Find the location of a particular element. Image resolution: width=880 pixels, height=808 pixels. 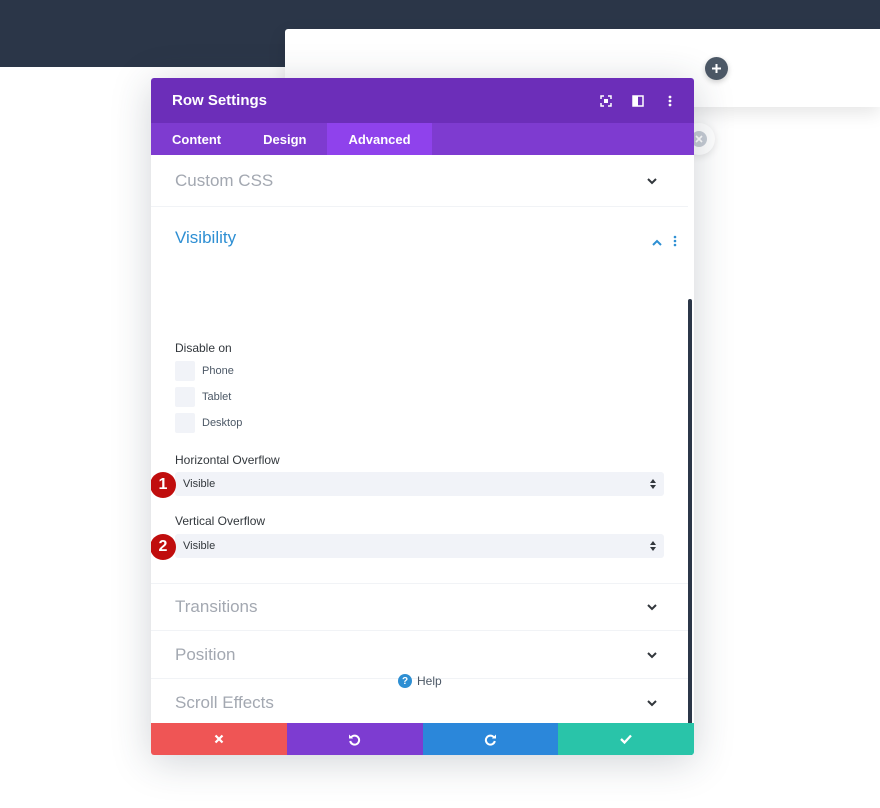

plus-icon is located at coordinates (716, 68).